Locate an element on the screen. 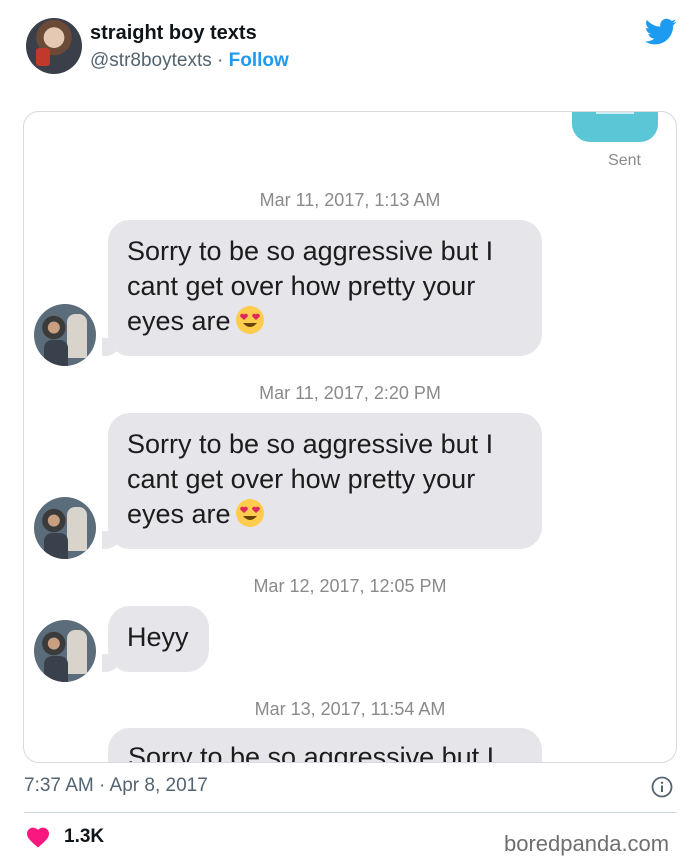 The width and height of the screenshot is (700, 866). message-text: Sorry to be so aggressive but I is located at coordinates (311, 752).